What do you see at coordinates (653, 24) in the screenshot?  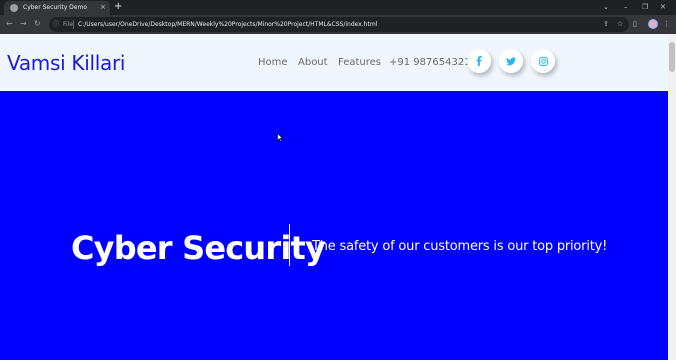 I see `profile-avatar-icon` at bounding box center [653, 24].